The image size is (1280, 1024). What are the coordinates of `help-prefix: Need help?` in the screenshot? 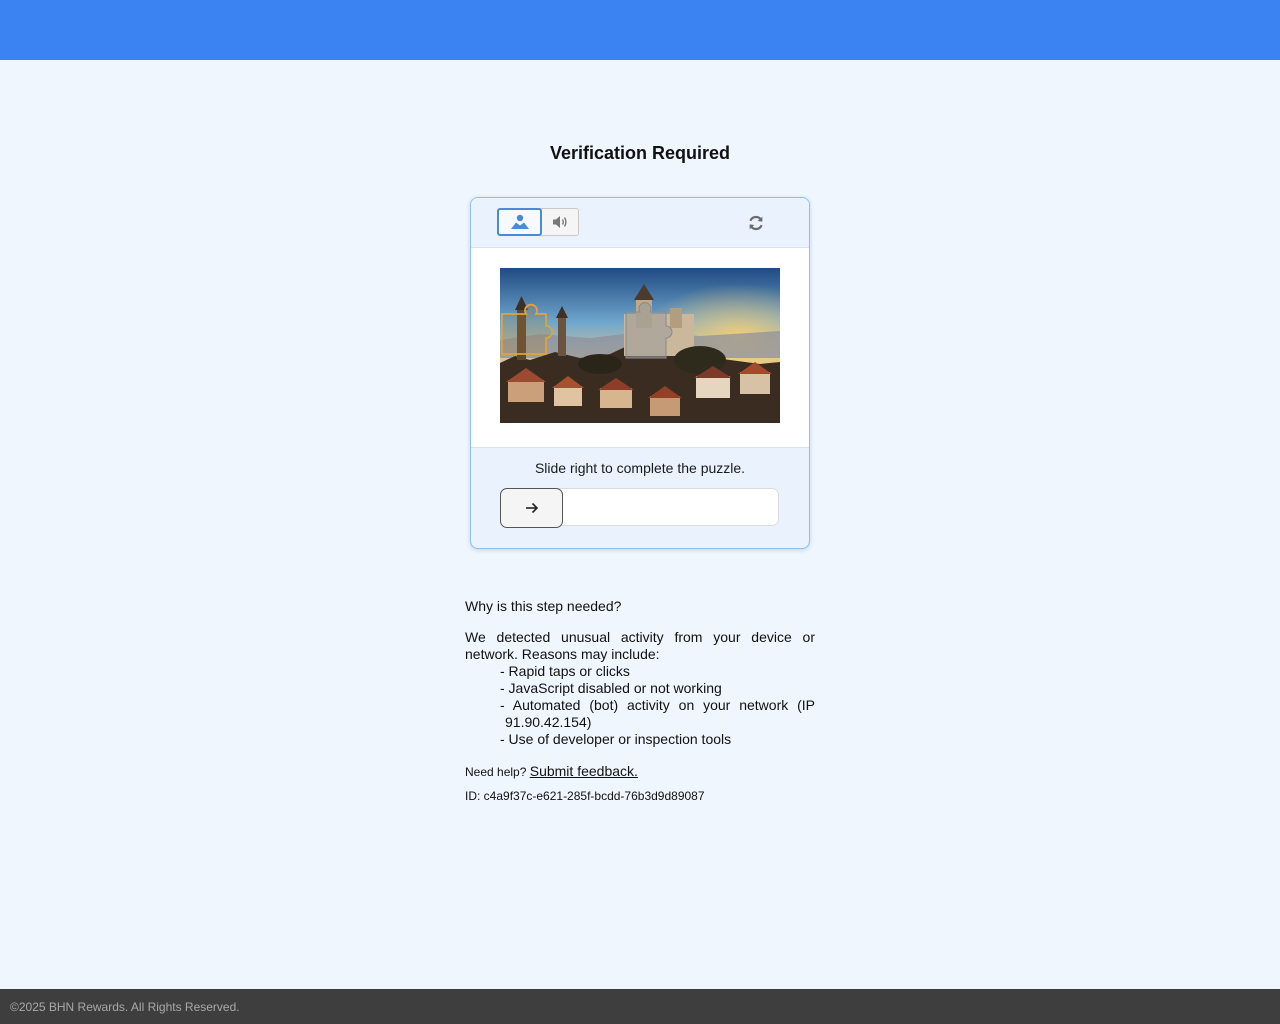 It's located at (496, 772).